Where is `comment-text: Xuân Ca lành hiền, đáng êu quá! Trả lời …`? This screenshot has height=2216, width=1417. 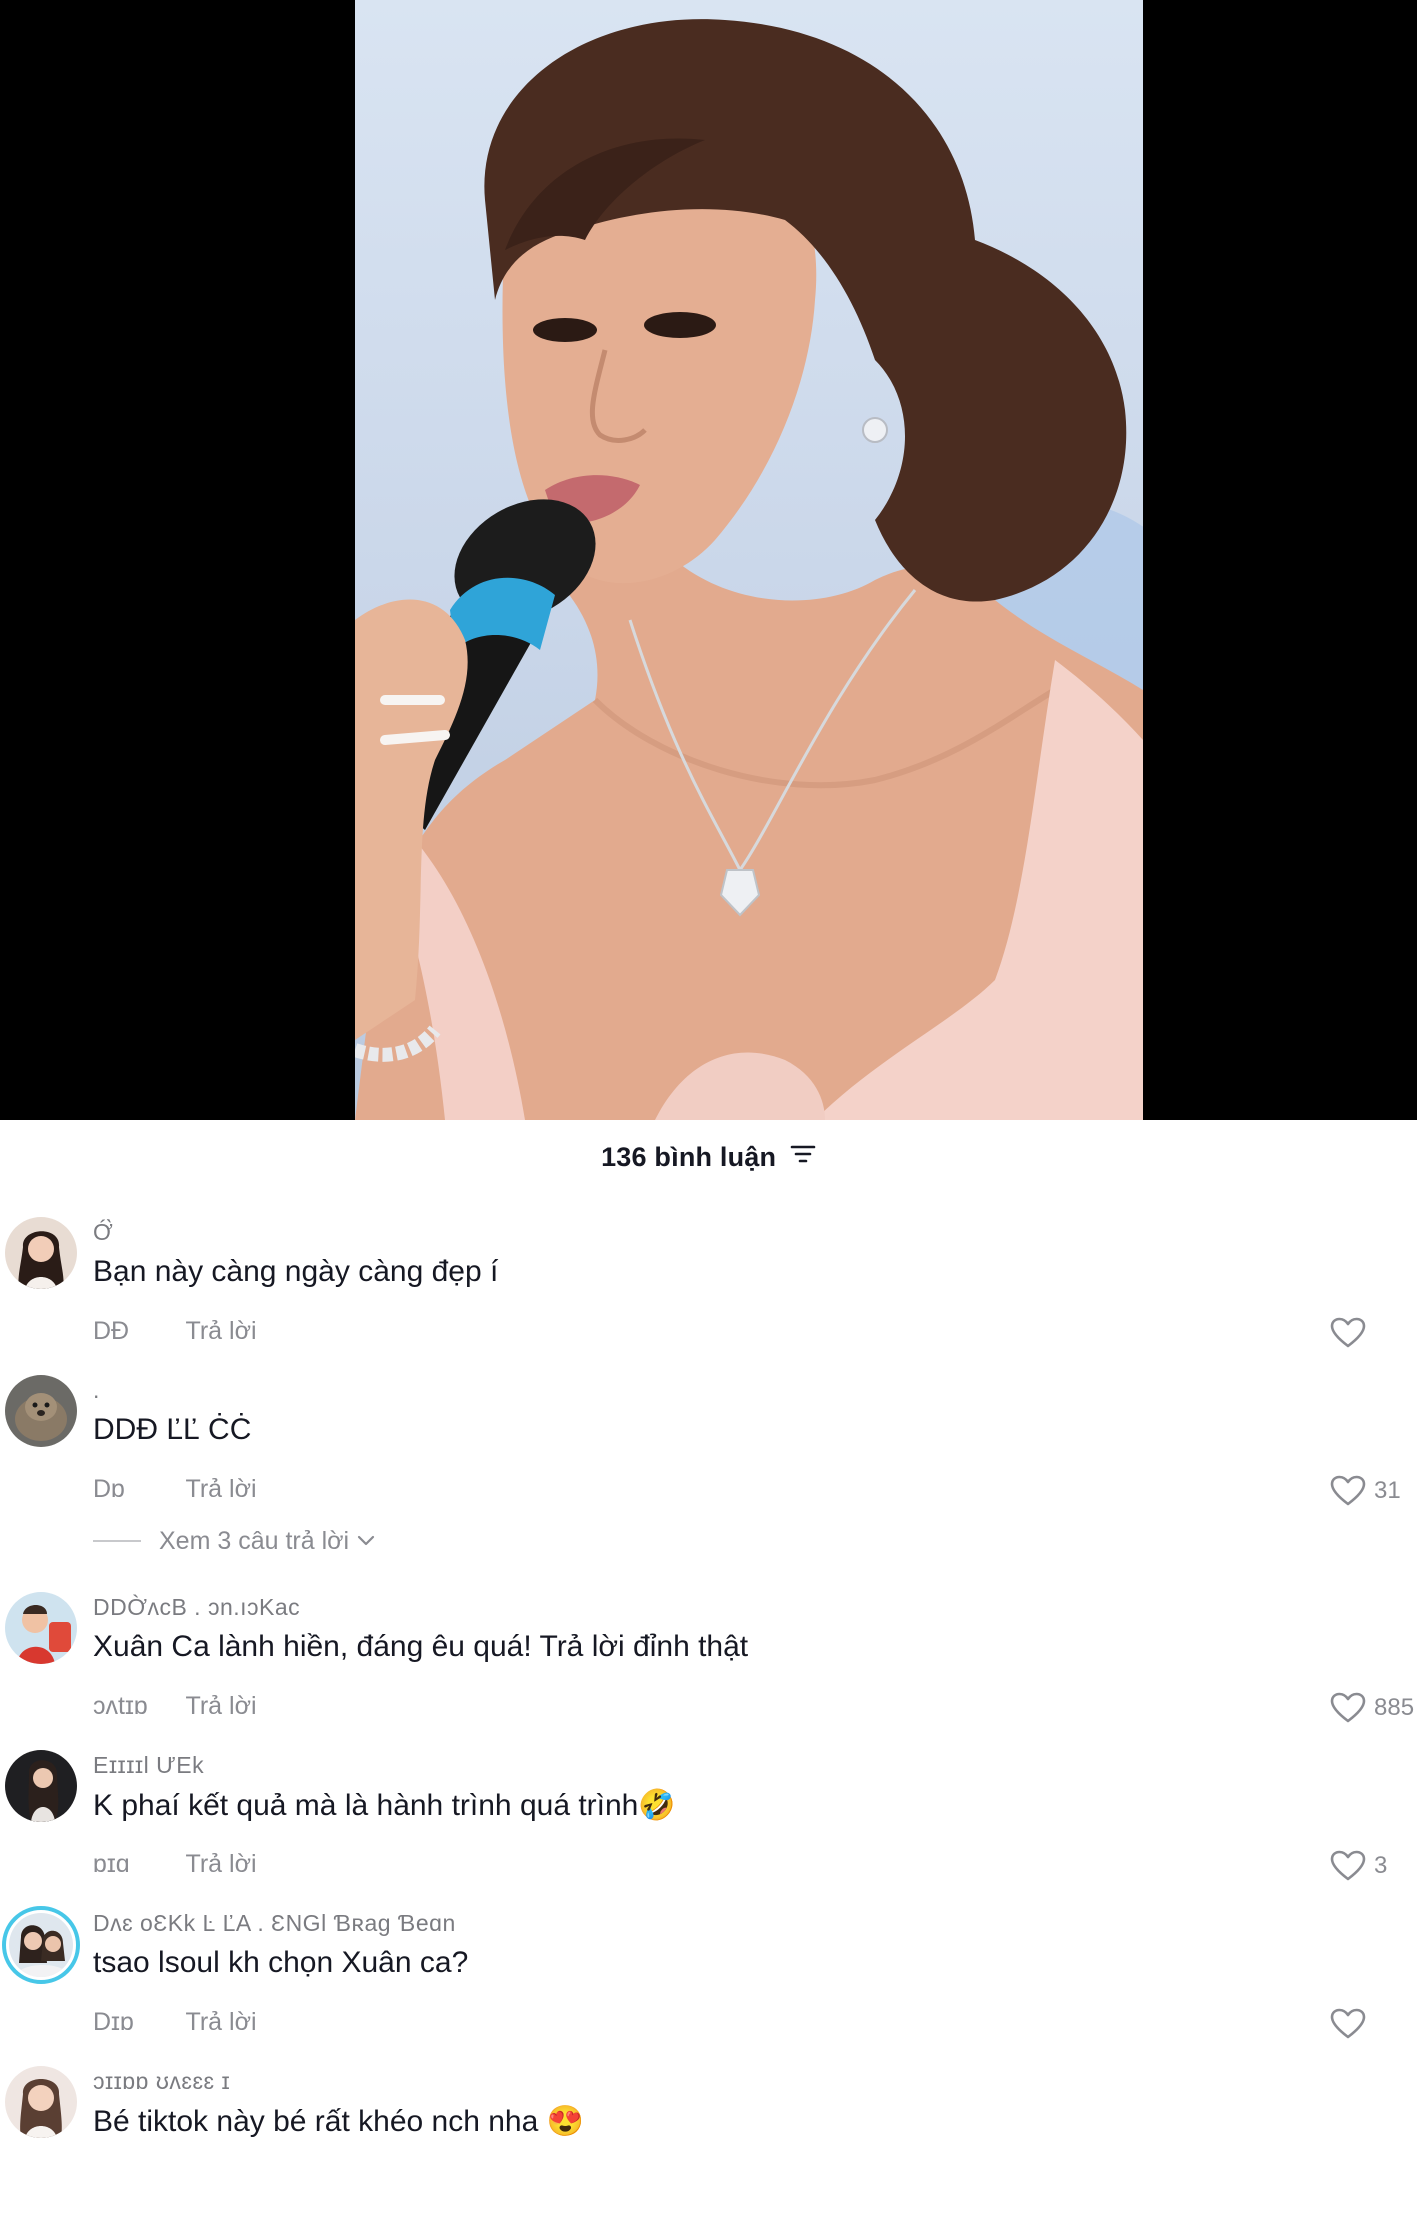
comment-text: Xuân Ca lành hiền, đáng êu quá! Trả lời … is located at coordinates (421, 1646).